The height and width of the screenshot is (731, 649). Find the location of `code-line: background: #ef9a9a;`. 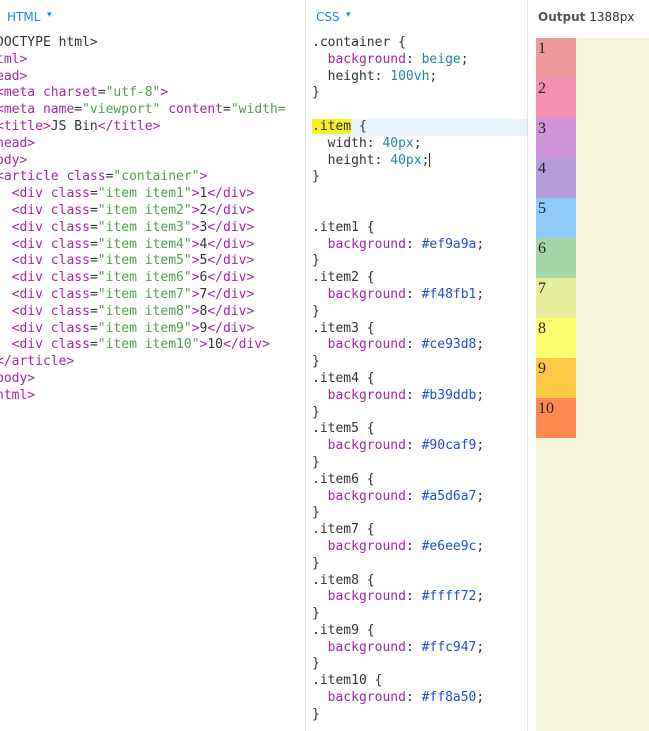

code-line: background: #ef9a9a; is located at coordinates (419, 245).